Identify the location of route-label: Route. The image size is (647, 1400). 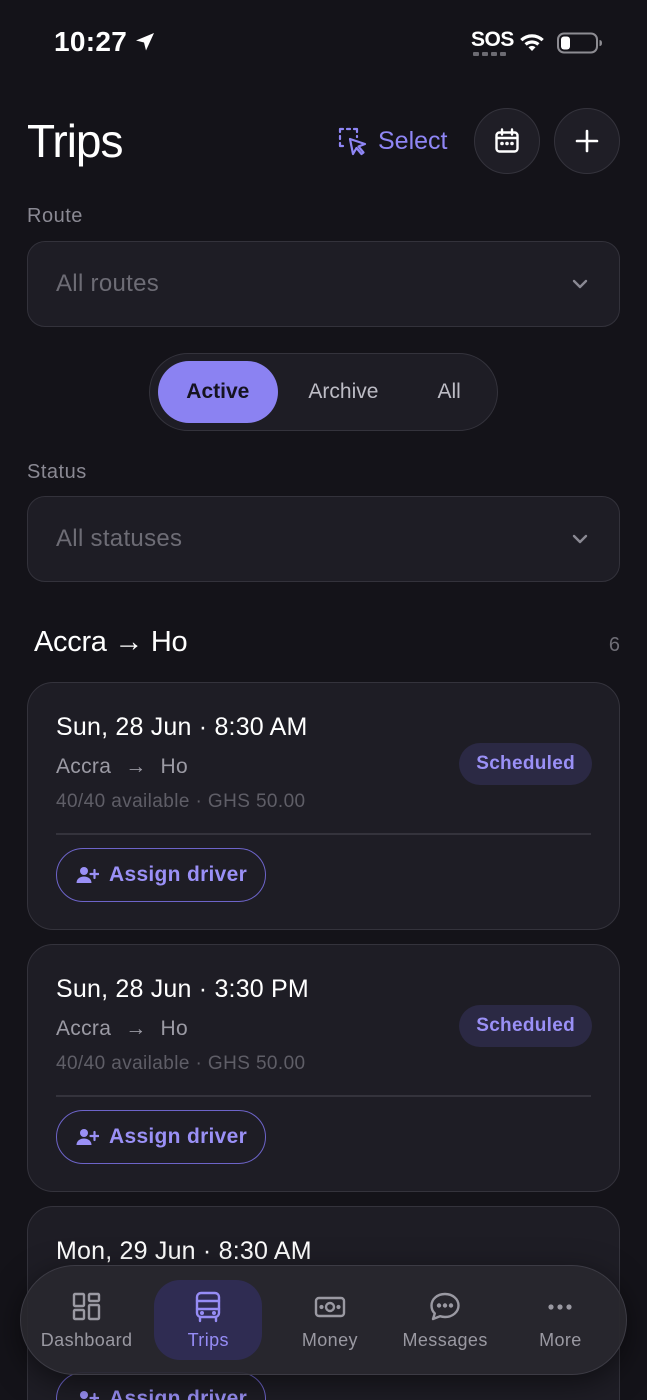
(55, 216).